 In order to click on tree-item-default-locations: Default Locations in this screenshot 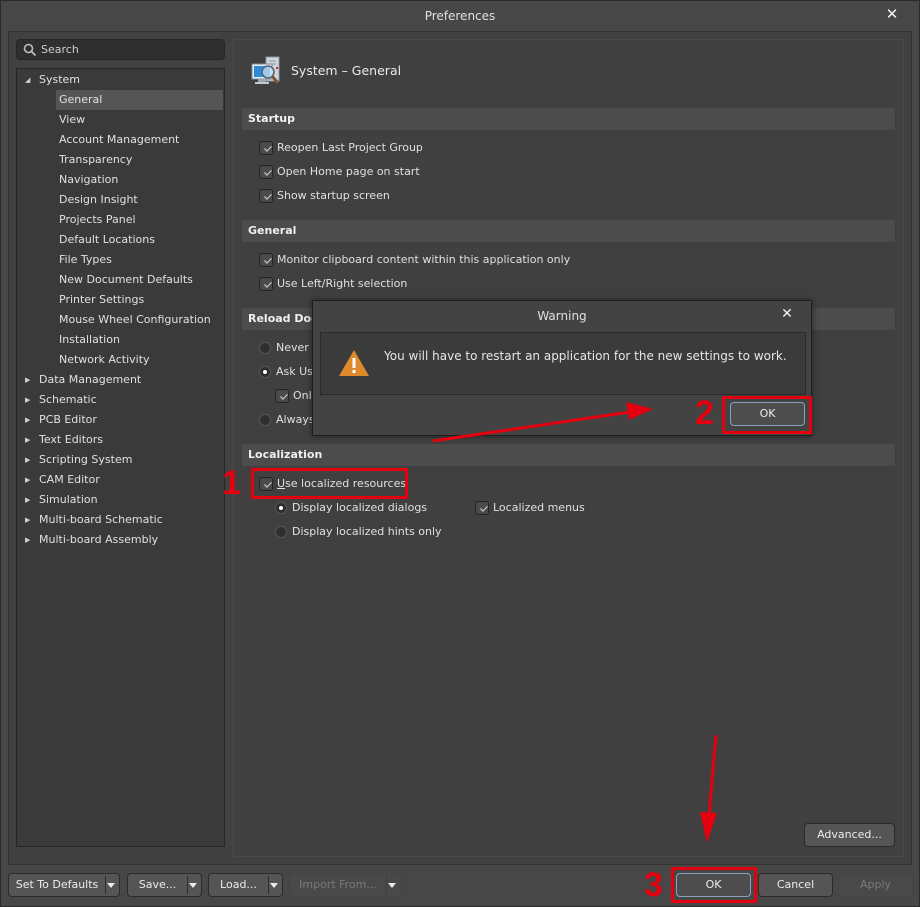, I will do `click(139, 240)`.